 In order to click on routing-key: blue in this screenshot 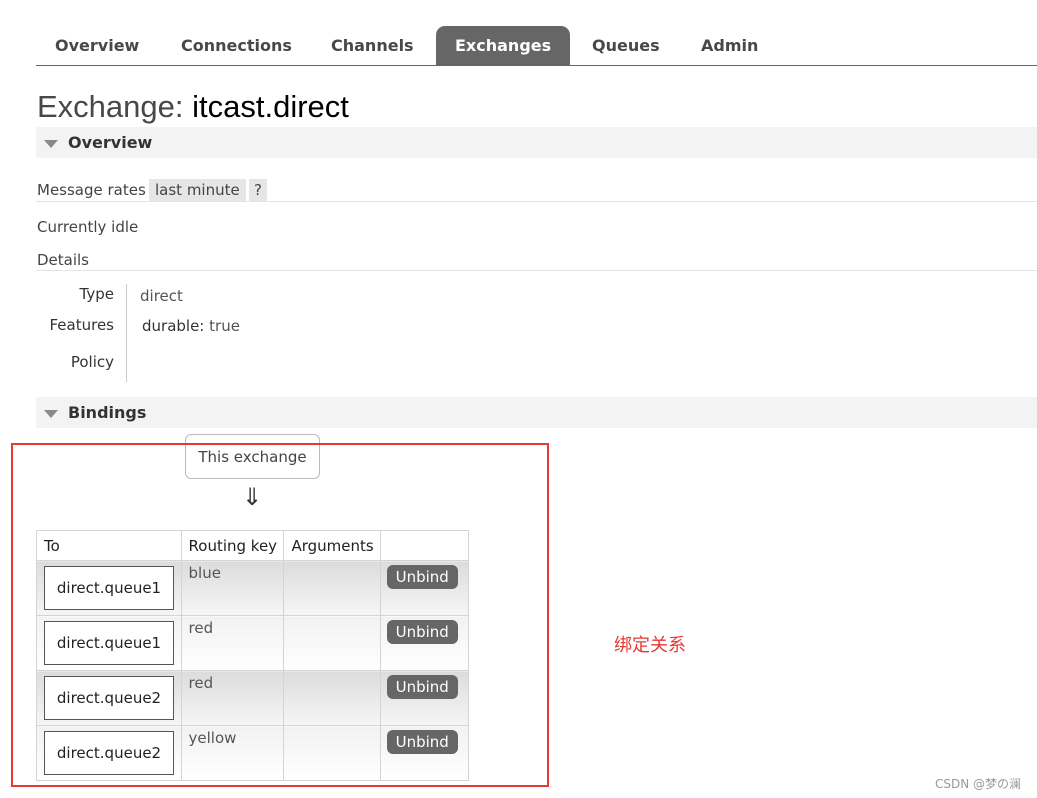, I will do `click(204, 573)`.